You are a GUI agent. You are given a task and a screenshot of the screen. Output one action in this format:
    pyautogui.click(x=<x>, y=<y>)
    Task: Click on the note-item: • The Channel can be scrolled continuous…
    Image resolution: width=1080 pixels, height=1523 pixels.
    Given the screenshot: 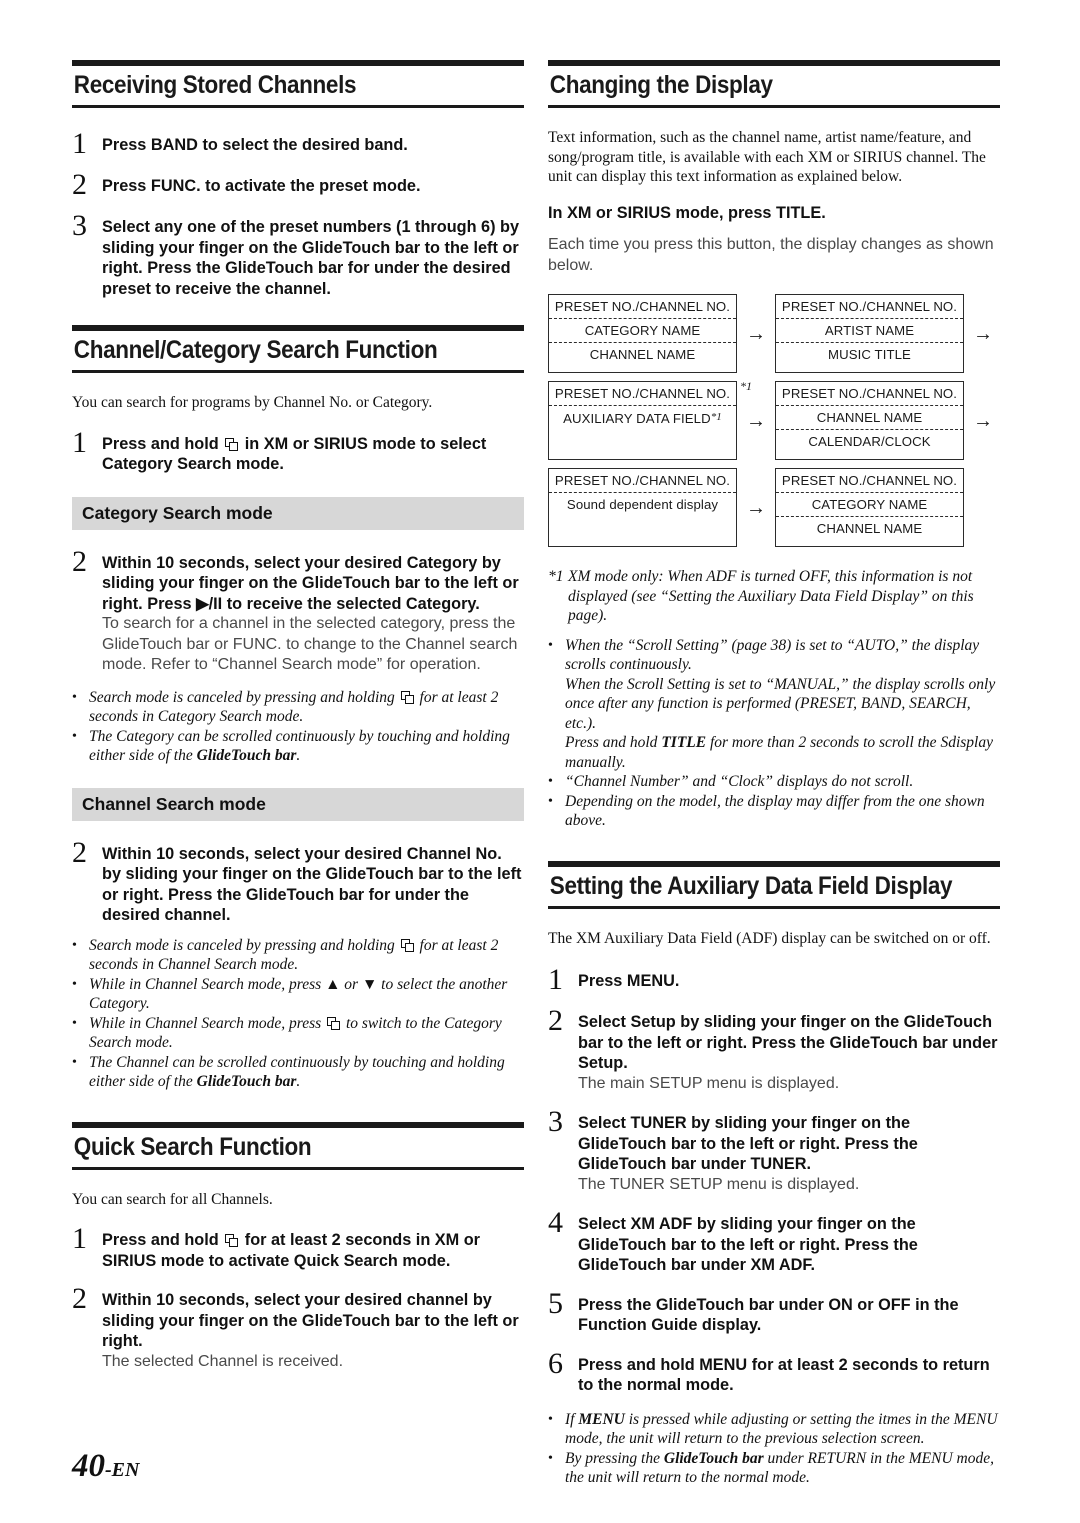 What is the action you would take?
    pyautogui.click(x=298, y=1072)
    